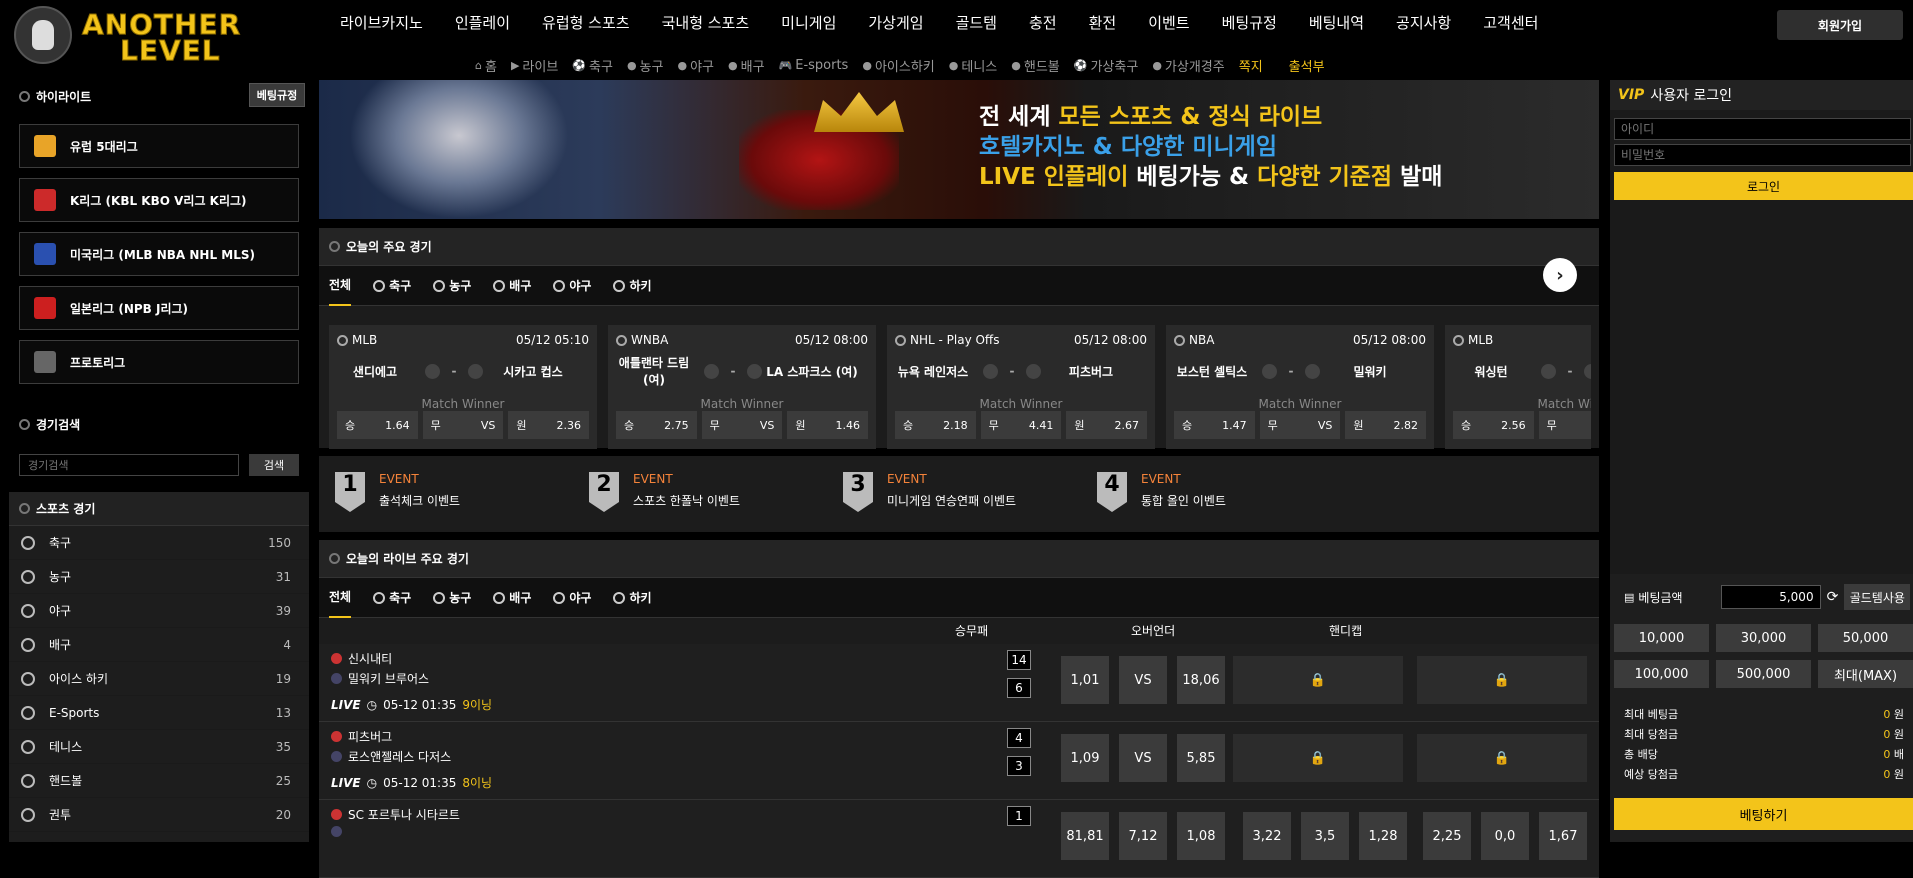 This screenshot has width=1913, height=878. Describe the element at coordinates (1865, 638) in the screenshot. I see `quick-amount-button: 50,000` at that location.